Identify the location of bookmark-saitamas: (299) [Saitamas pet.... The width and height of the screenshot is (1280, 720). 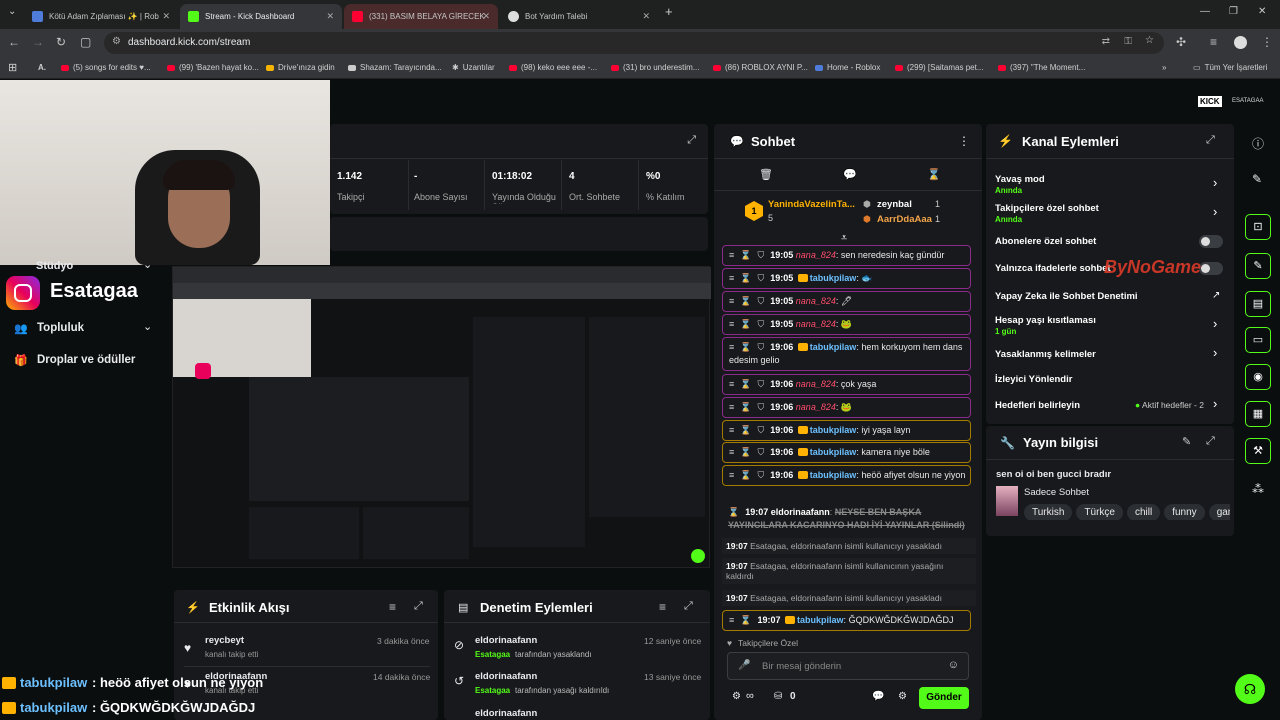
(939, 67).